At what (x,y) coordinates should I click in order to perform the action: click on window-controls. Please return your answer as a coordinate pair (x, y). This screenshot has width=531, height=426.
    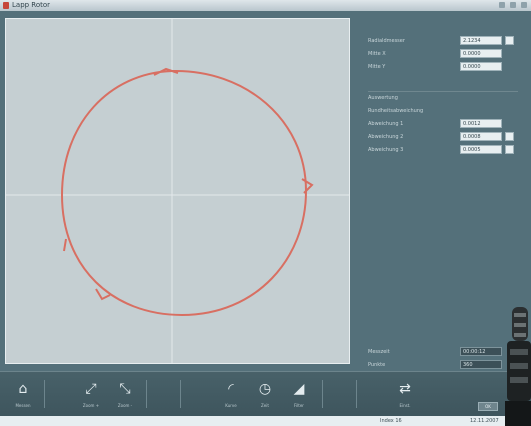
    Looking at the image, I should click on (513, 5).